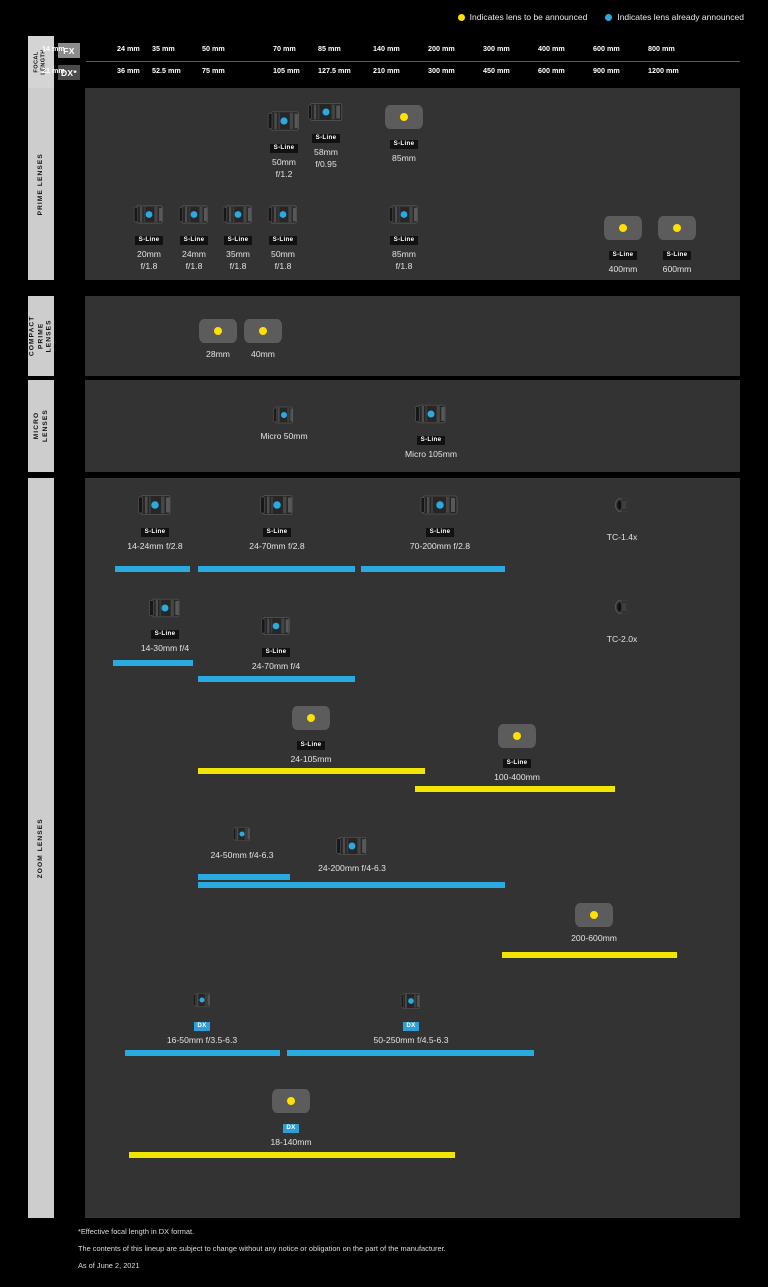 This screenshot has height=1287, width=768. Describe the element at coordinates (404, 133) in the screenshot. I see `lens-item: S-Line 85mm` at that location.